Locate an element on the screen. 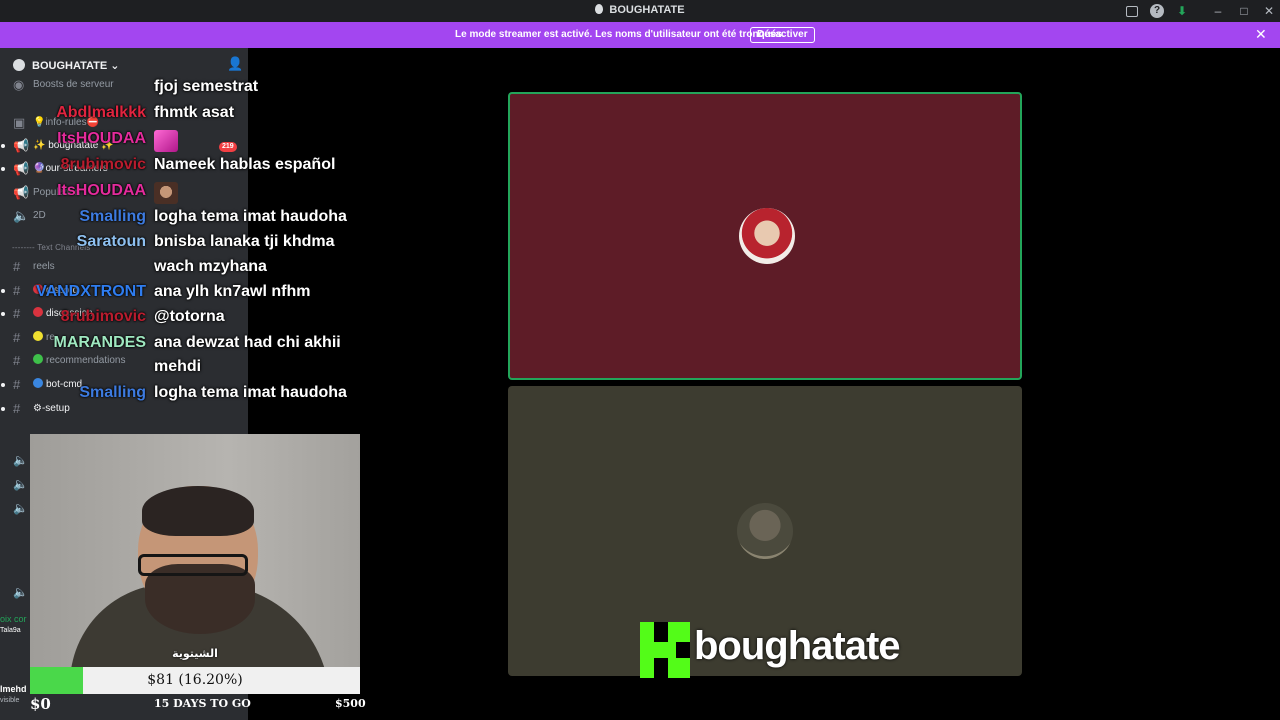  donation-goal-max: $500 is located at coordinates (350, 703).